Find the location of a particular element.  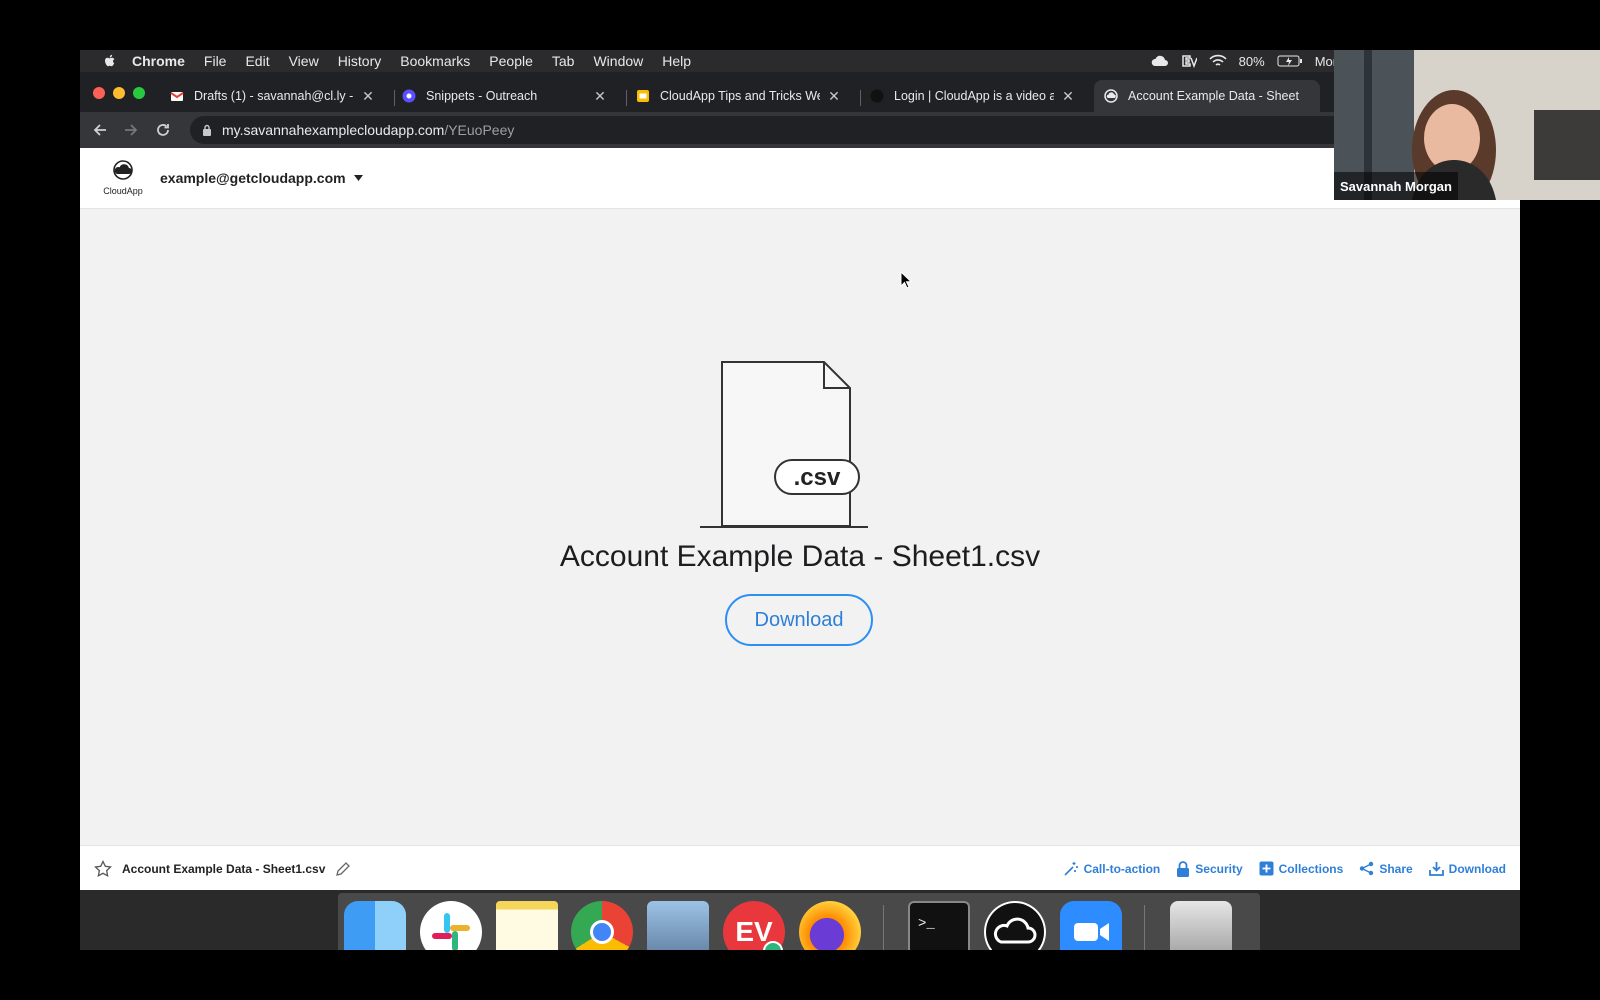

preview-photos-icon is located at coordinates (678, 925).